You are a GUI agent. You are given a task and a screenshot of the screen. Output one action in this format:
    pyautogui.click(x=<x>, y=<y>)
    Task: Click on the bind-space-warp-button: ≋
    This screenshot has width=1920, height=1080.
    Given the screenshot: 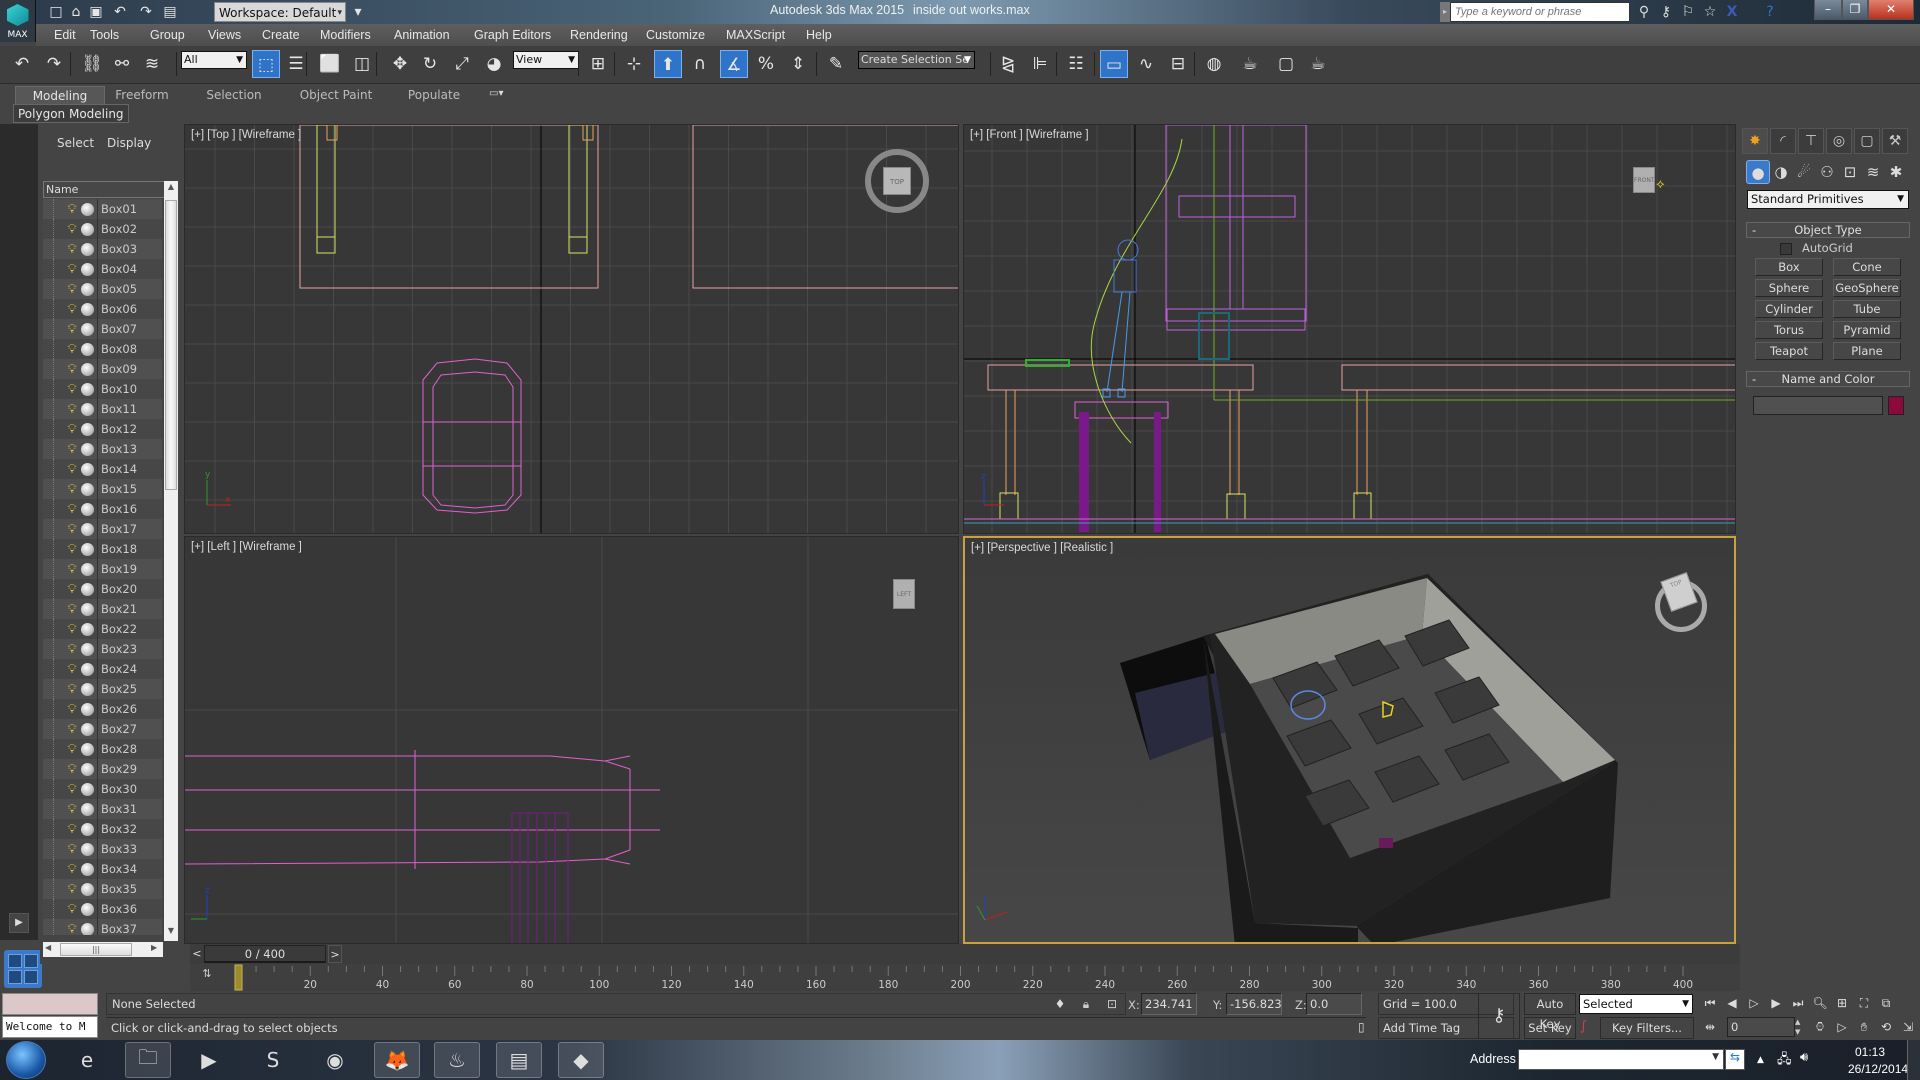 What is the action you would take?
    pyautogui.click(x=152, y=64)
    